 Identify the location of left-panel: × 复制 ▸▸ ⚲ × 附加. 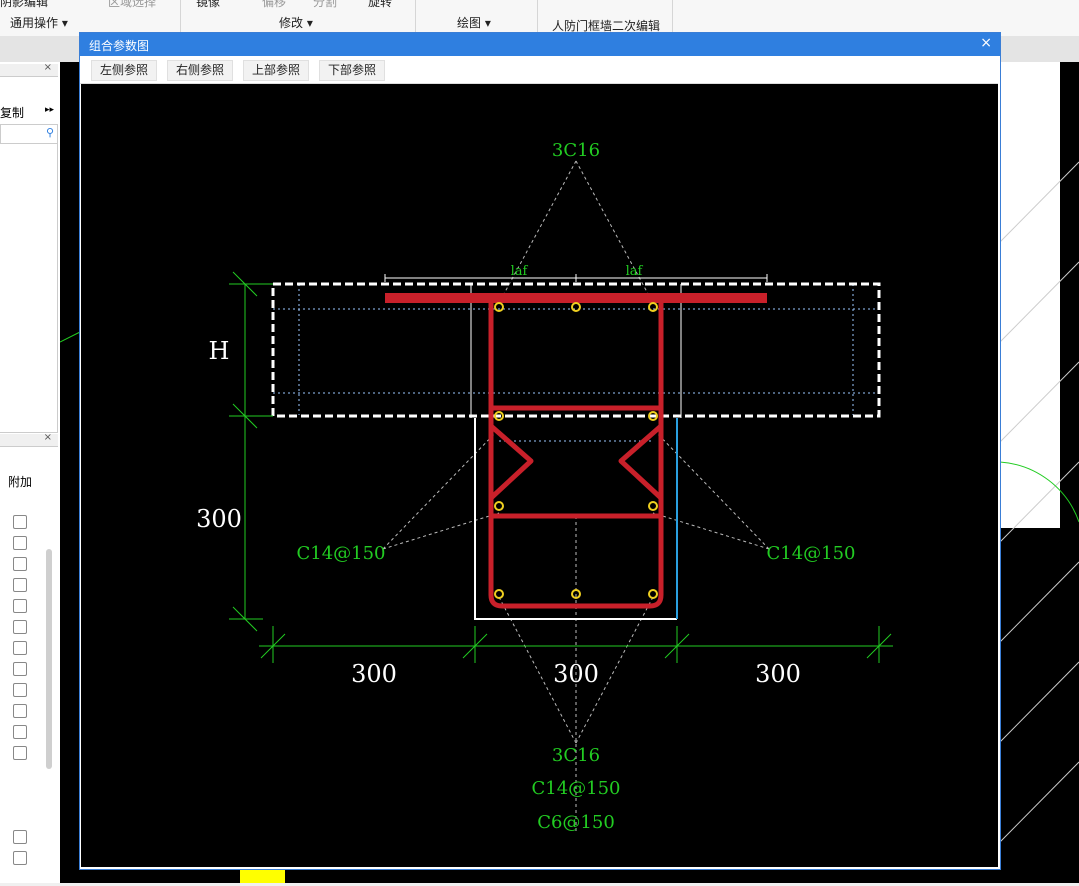
(30, 472).